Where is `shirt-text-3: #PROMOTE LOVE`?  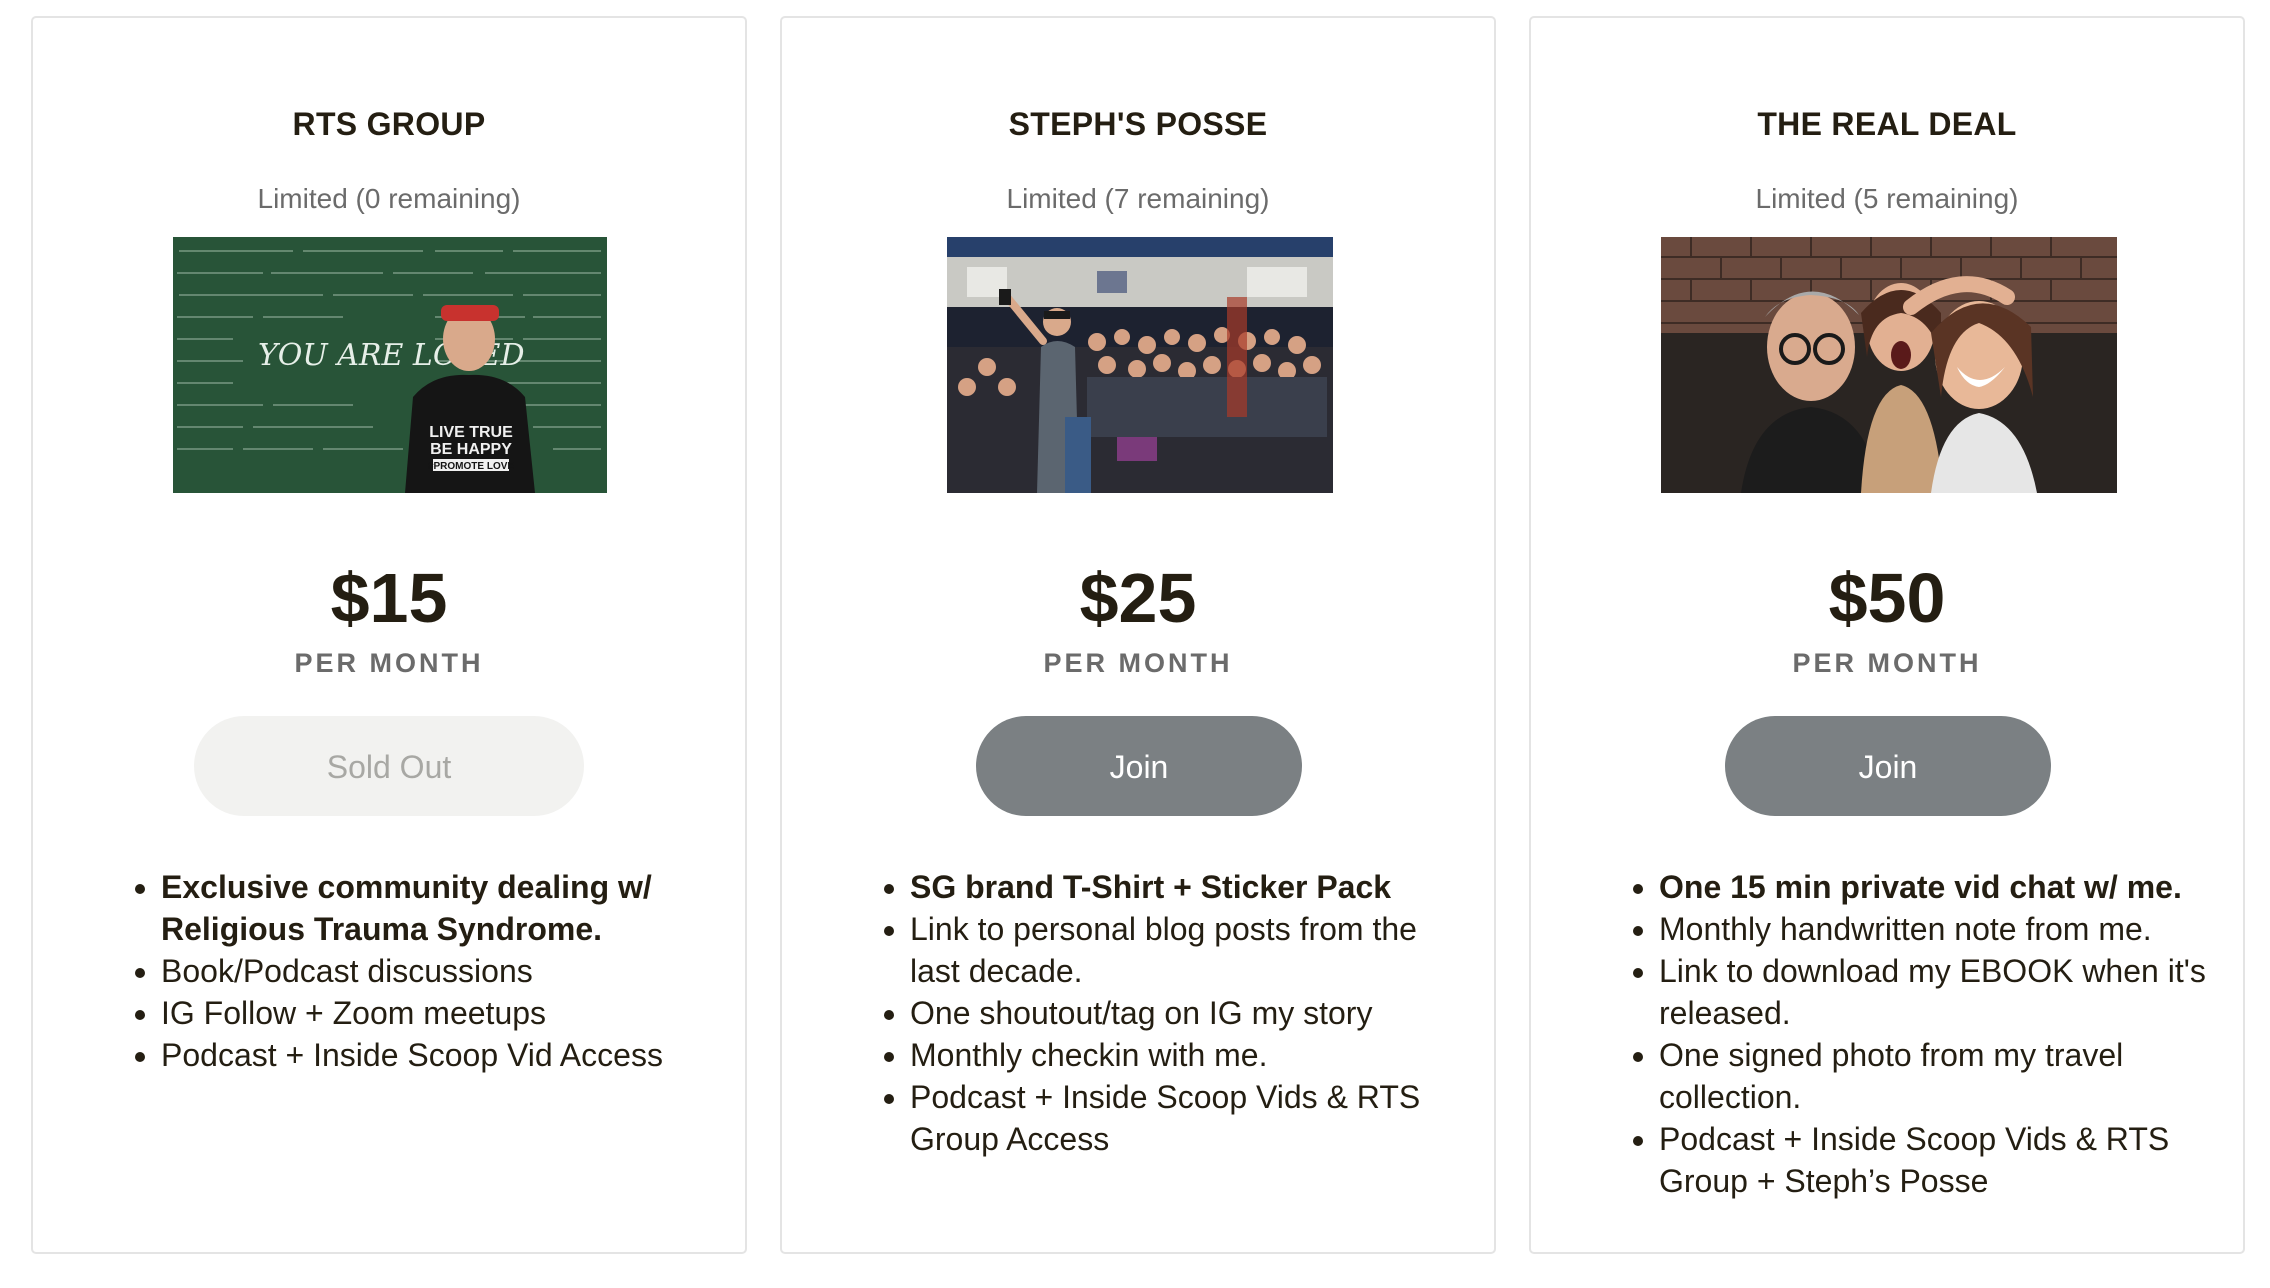
shirt-text-3: #PROMOTE LOVE is located at coordinates (471, 466).